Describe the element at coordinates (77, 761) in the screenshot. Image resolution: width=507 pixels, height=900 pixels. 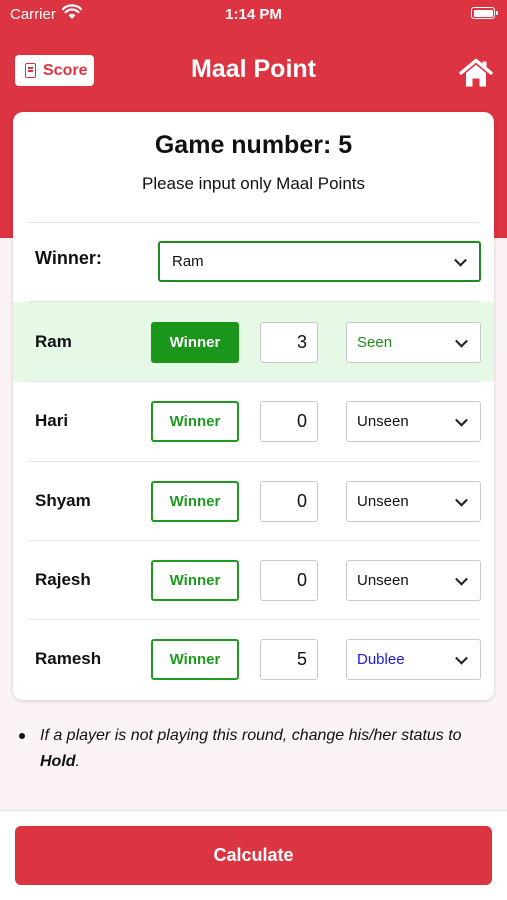
I see `note-end: .` at that location.